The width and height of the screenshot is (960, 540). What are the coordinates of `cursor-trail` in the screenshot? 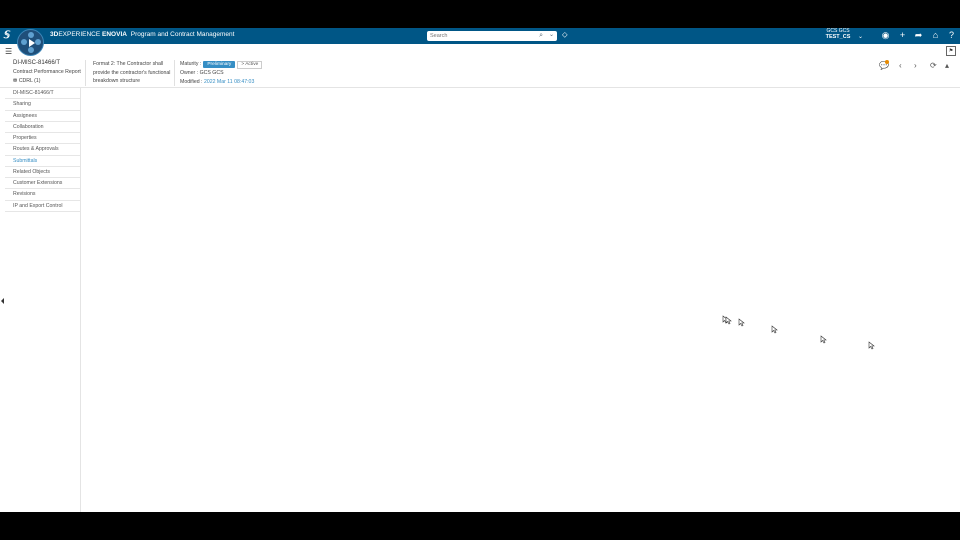 It's located at (798, 332).